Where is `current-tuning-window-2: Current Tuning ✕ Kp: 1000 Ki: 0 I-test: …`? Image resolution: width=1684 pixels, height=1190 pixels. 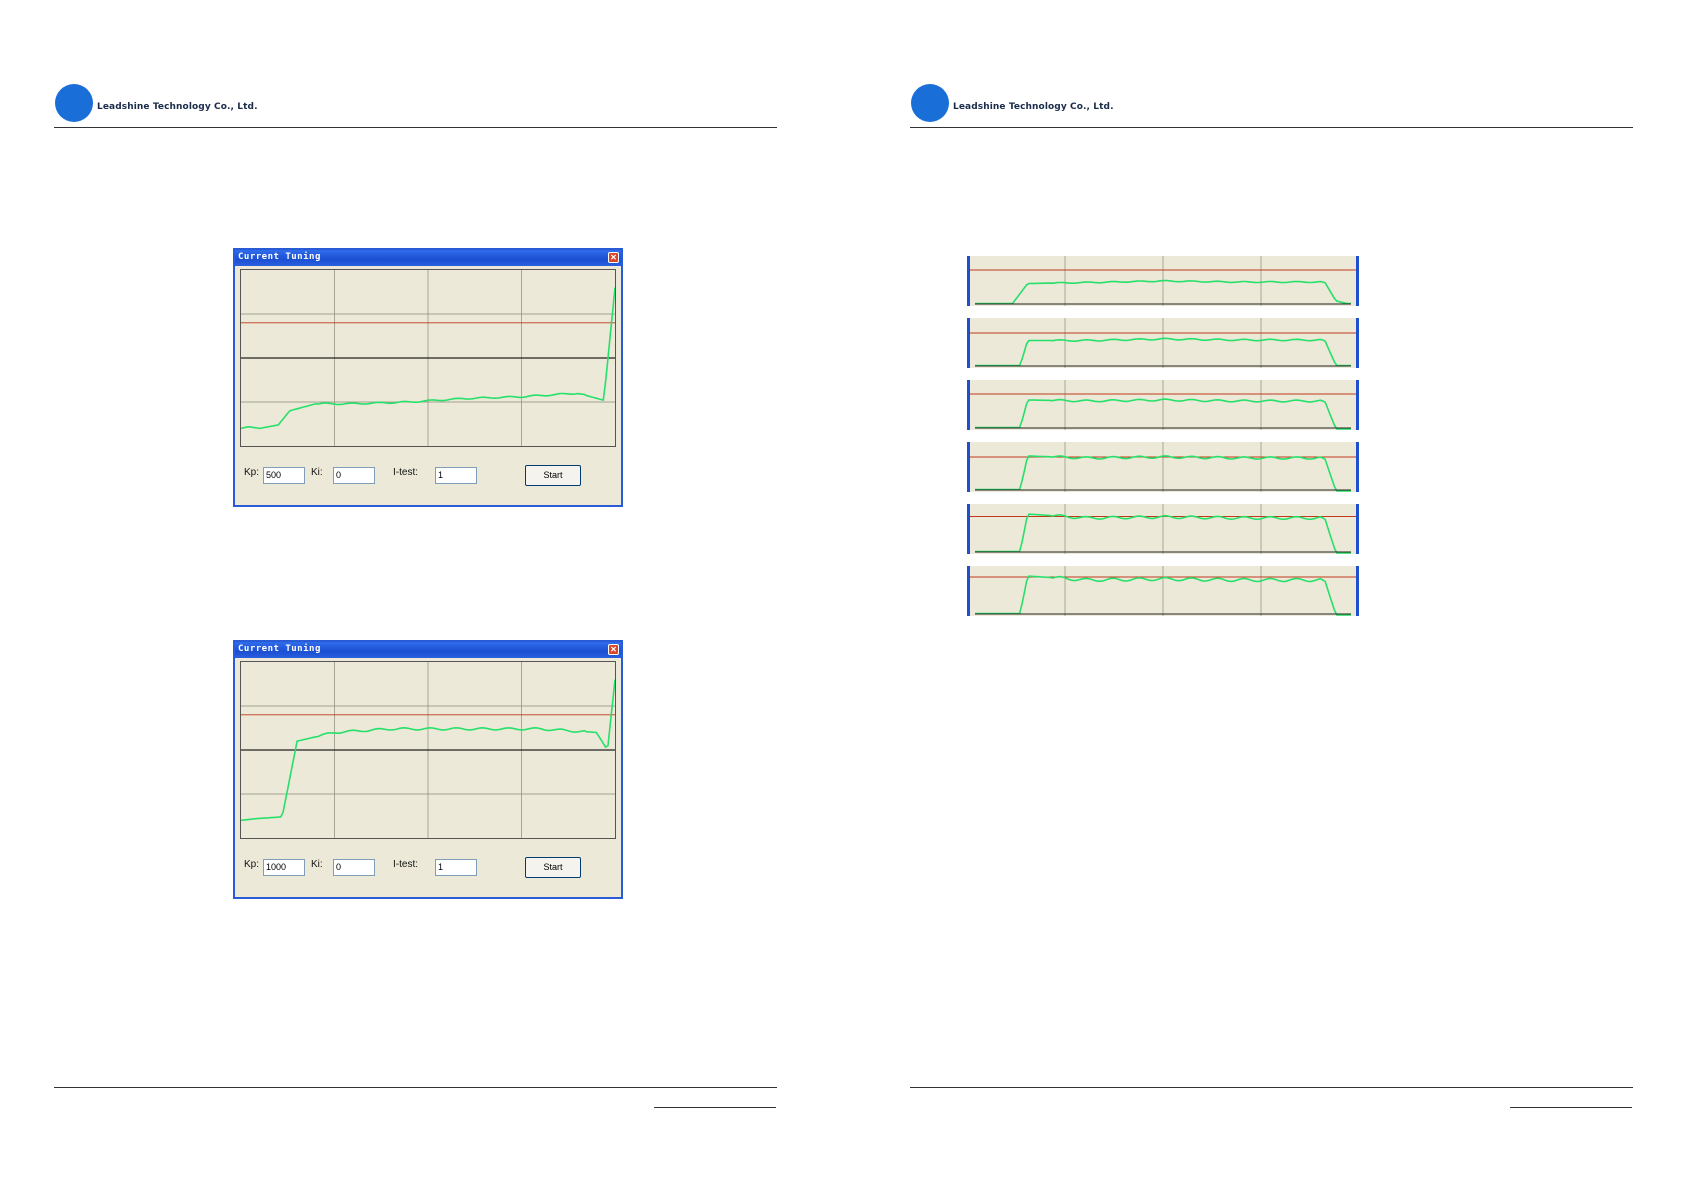 current-tuning-window-2: Current Tuning ✕ Kp: 1000 Ki: 0 I-test: … is located at coordinates (428, 769).